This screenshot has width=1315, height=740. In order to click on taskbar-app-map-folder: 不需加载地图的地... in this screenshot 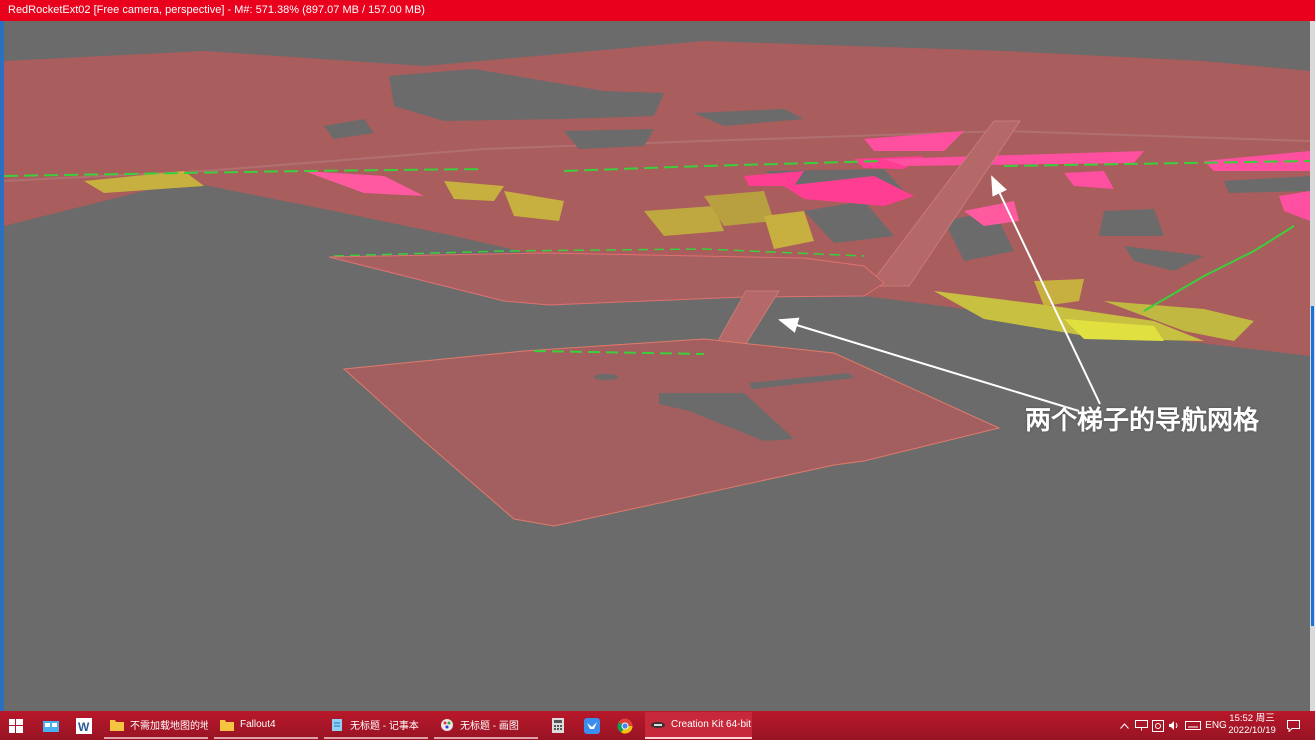, I will do `click(156, 725)`.